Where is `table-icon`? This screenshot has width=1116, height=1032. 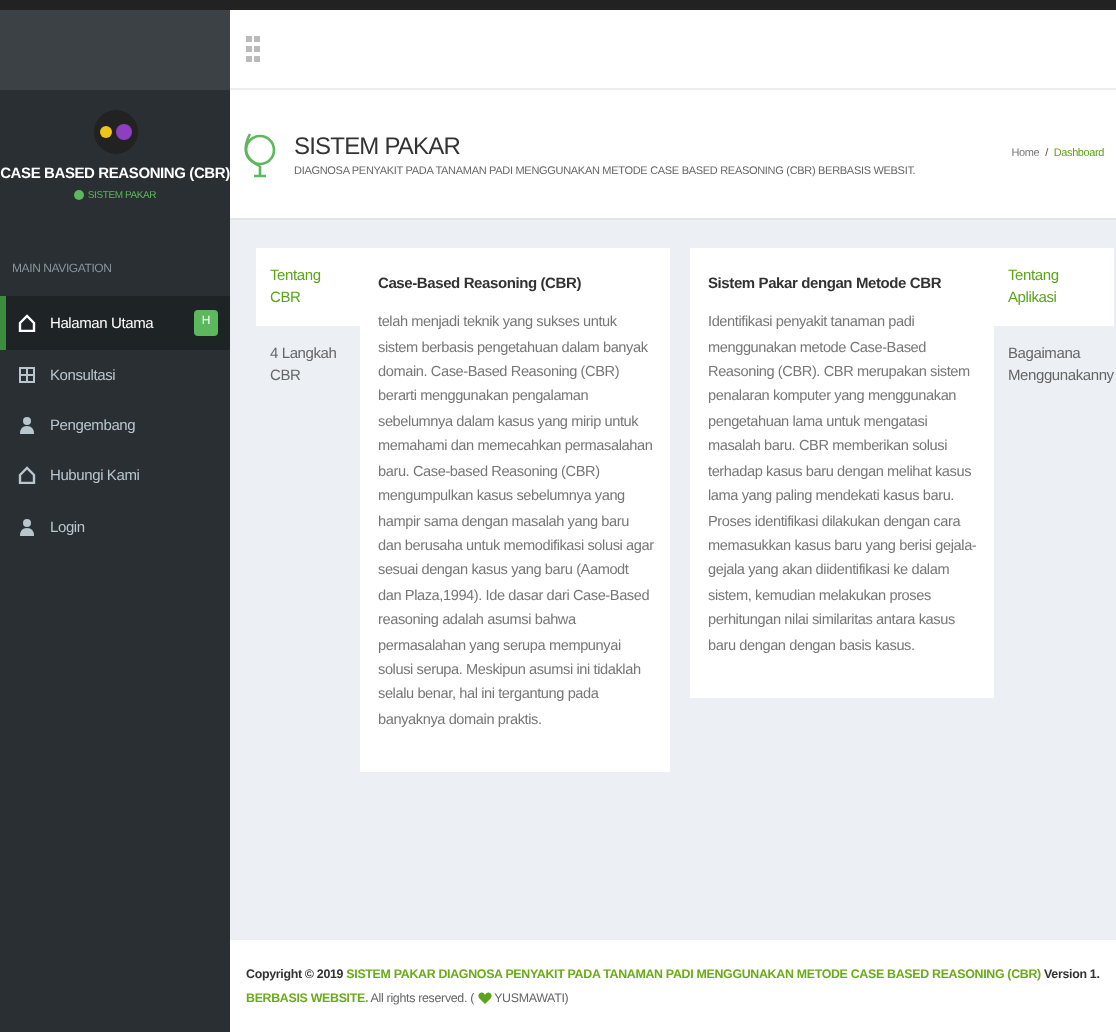
table-icon is located at coordinates (27, 374).